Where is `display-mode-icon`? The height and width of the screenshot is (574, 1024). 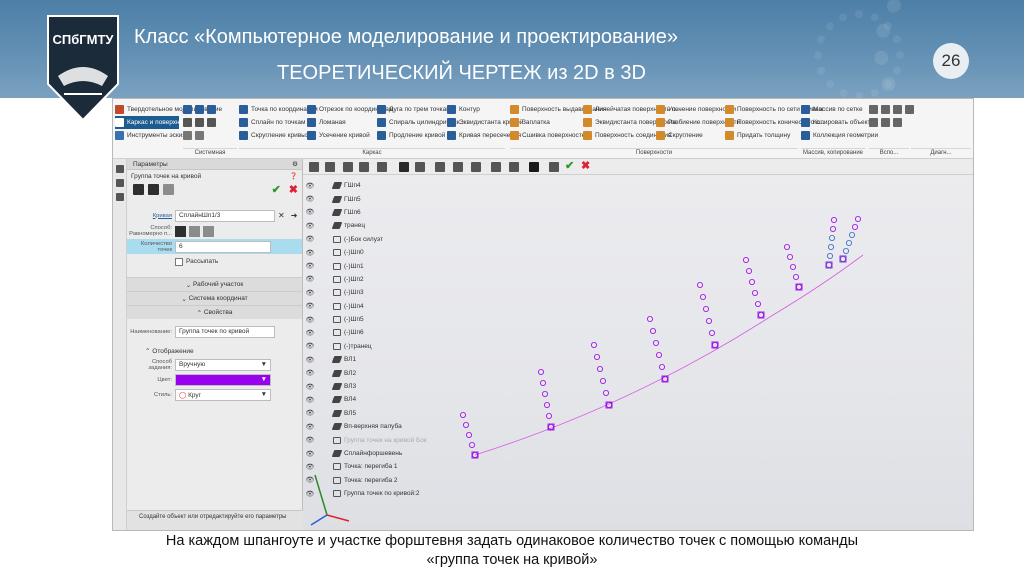
display-mode-icon is located at coordinates (404, 167).